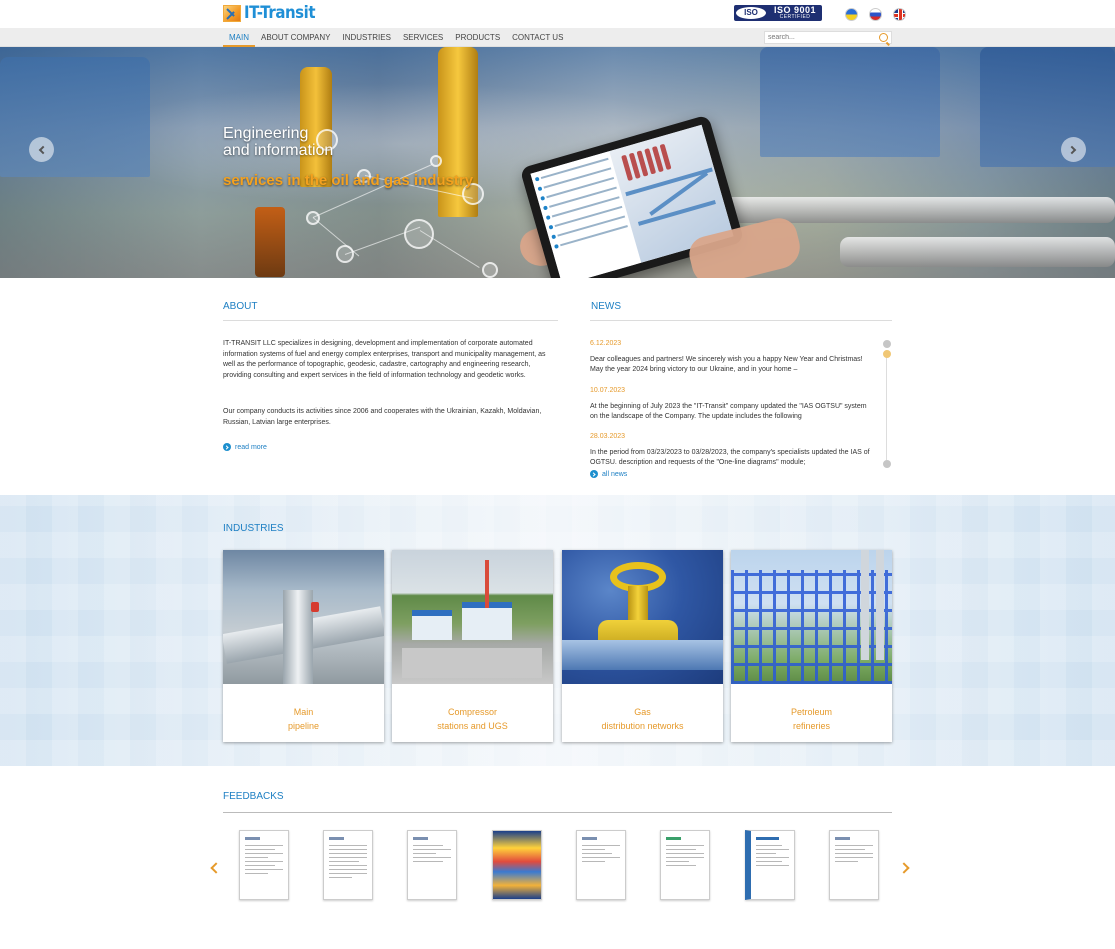  I want to click on news-scrollbar, so click(887, 404).